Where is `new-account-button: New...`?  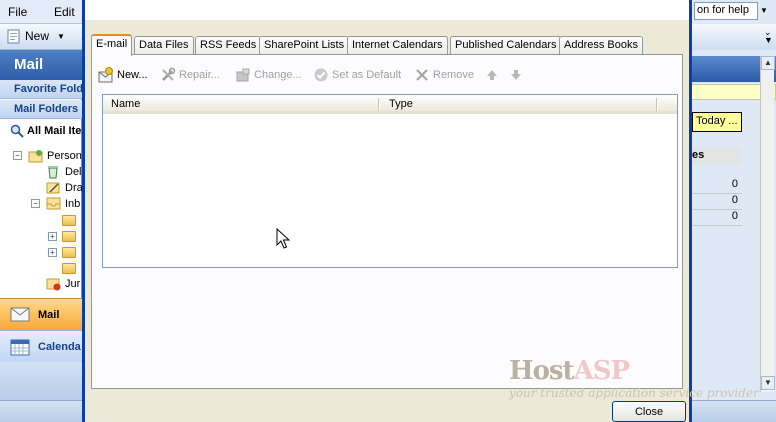 new-account-button: New... is located at coordinates (123, 75).